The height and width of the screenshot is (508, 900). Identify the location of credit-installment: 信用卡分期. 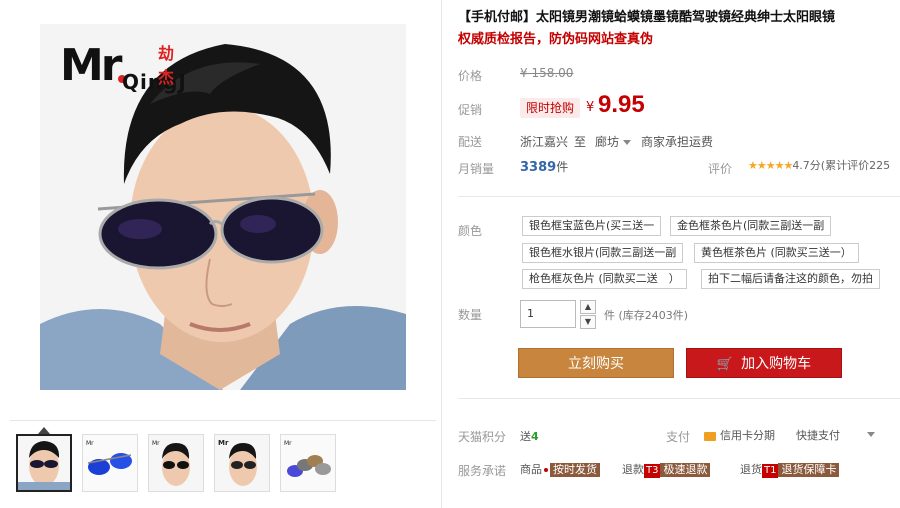
(739, 435).